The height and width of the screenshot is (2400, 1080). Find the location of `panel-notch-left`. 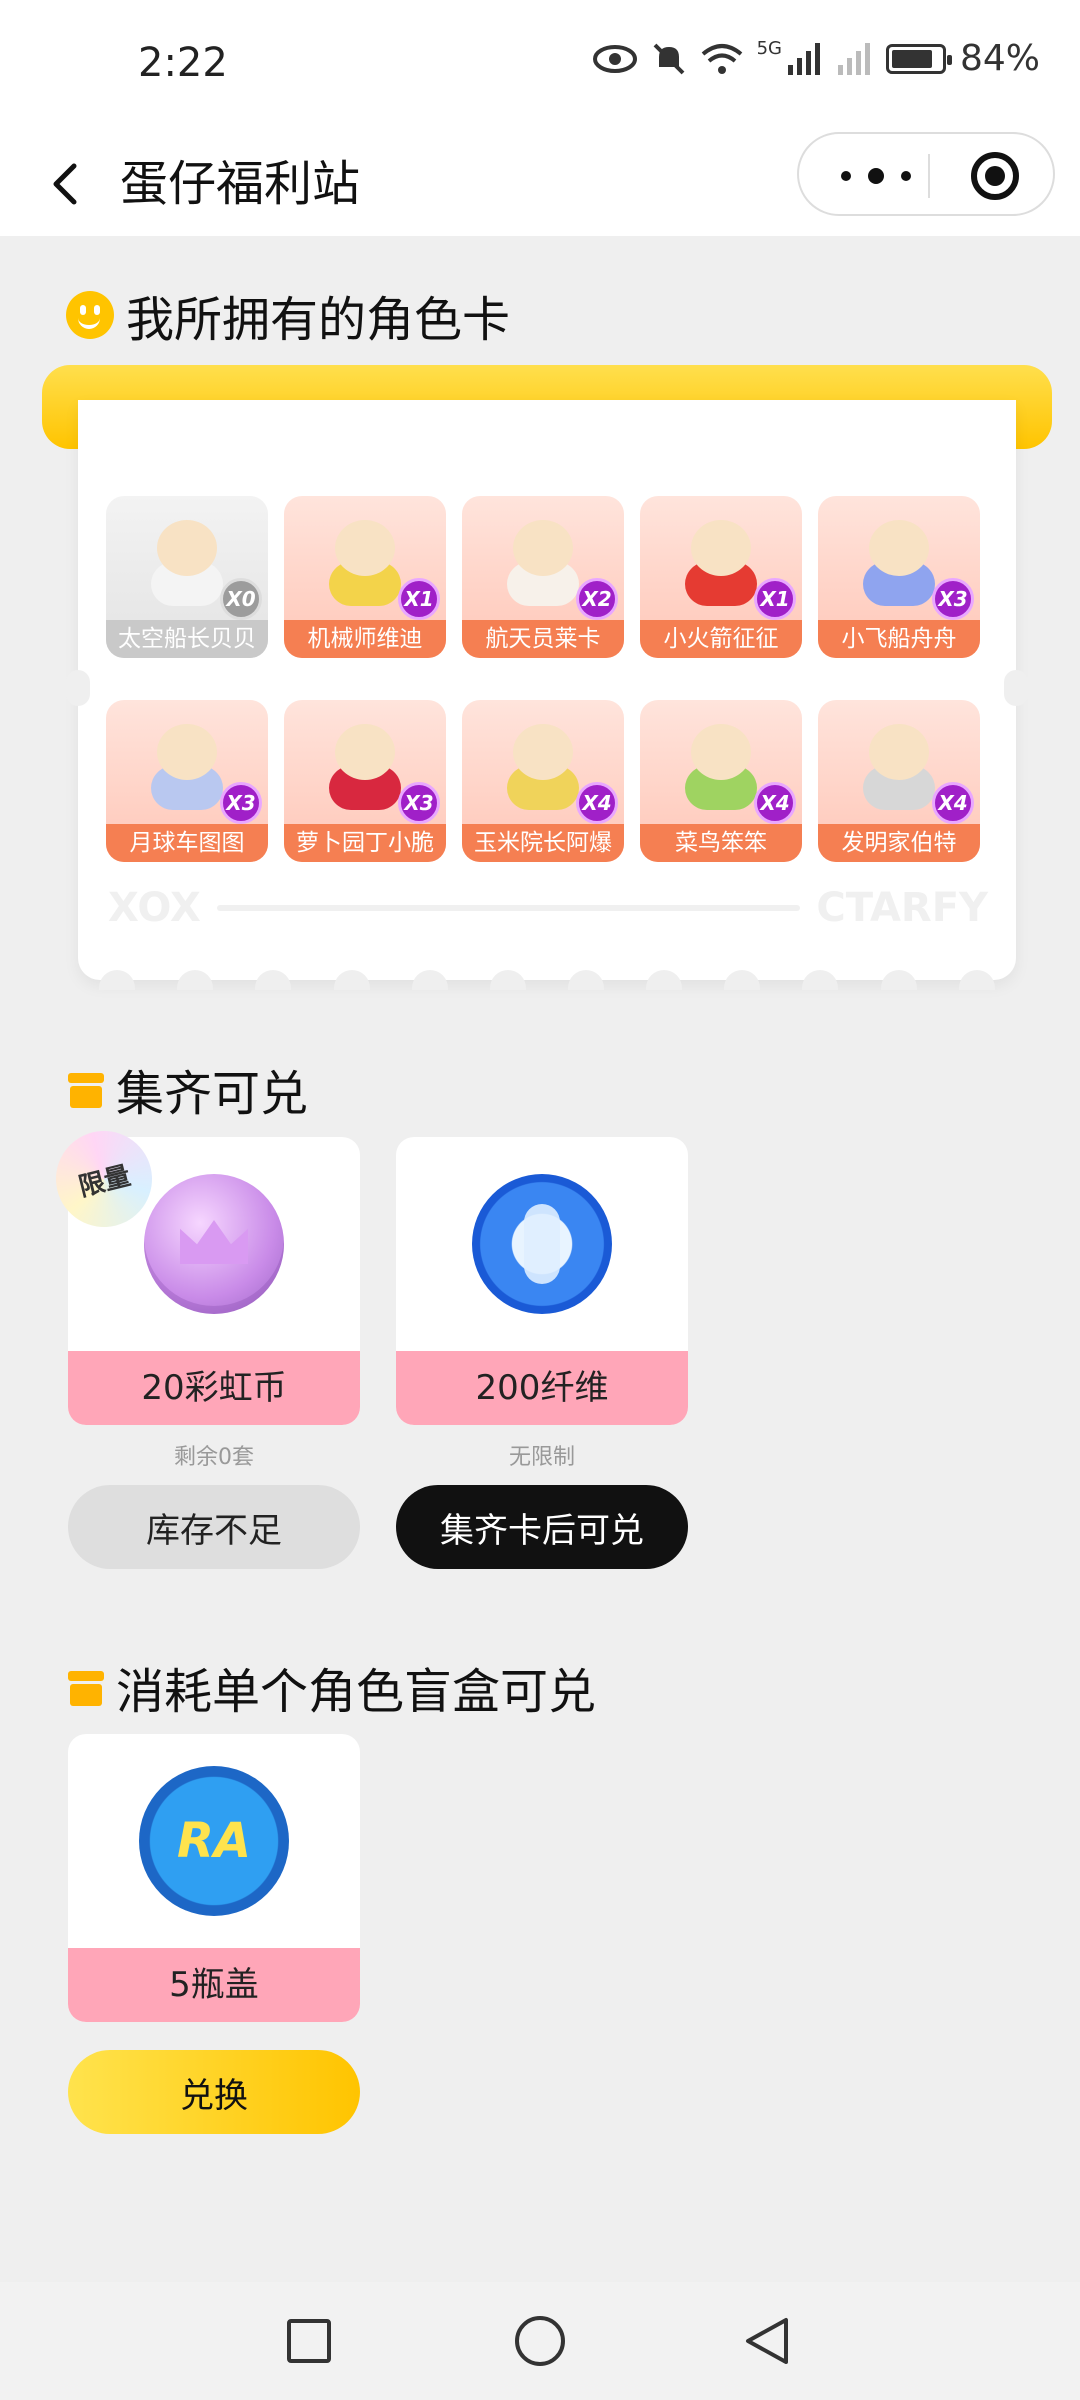

panel-notch-left is located at coordinates (78, 688).